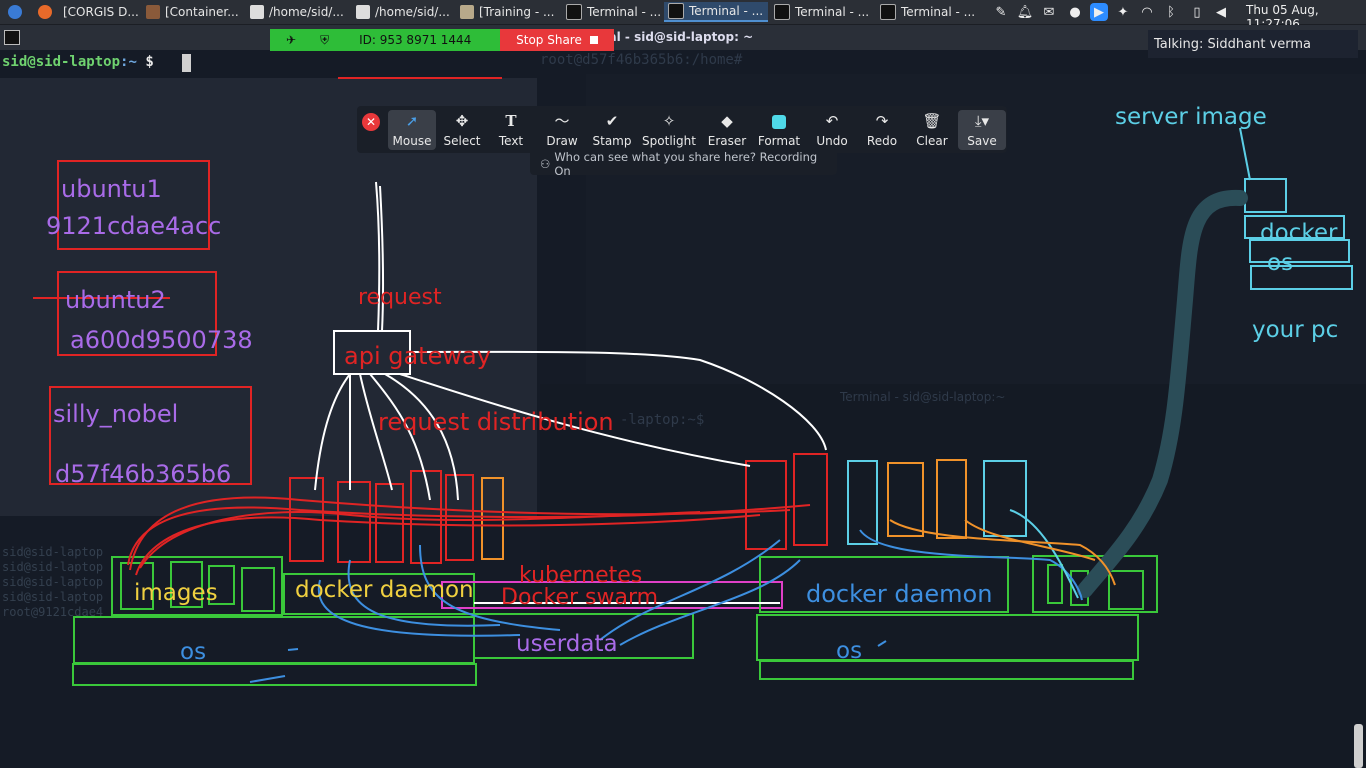  What do you see at coordinates (1299, 233) in the screenshot?
I see `label-docker: docker` at bounding box center [1299, 233].